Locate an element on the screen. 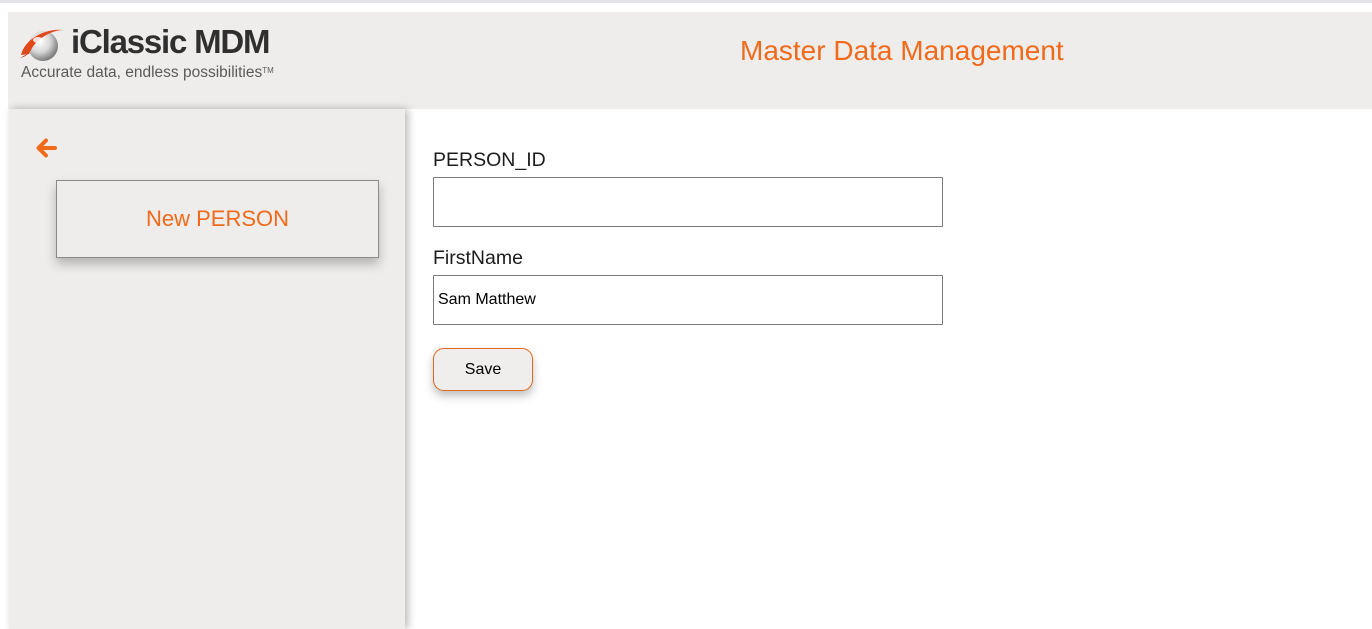  top-border is located at coordinates (686, 1).